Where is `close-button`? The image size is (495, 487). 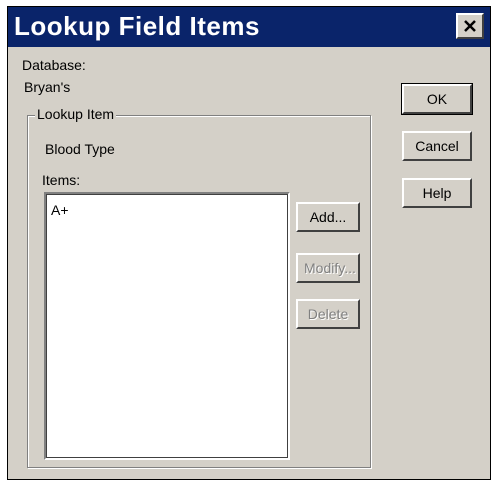 close-button is located at coordinates (470, 26).